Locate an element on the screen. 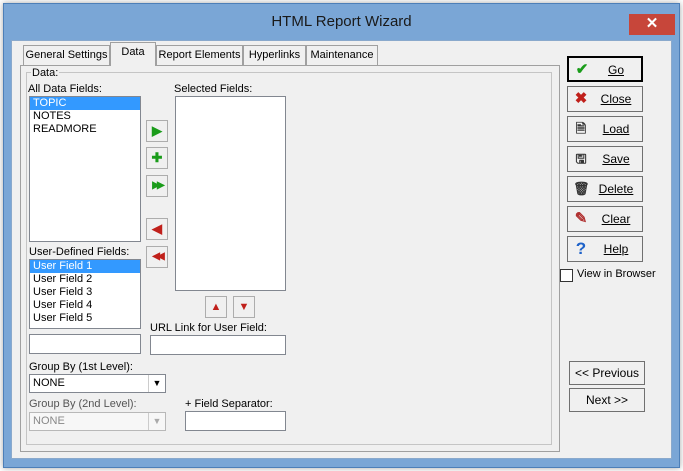 The width and height of the screenshot is (683, 471). list-item: User Field 4 is located at coordinates (85, 305).